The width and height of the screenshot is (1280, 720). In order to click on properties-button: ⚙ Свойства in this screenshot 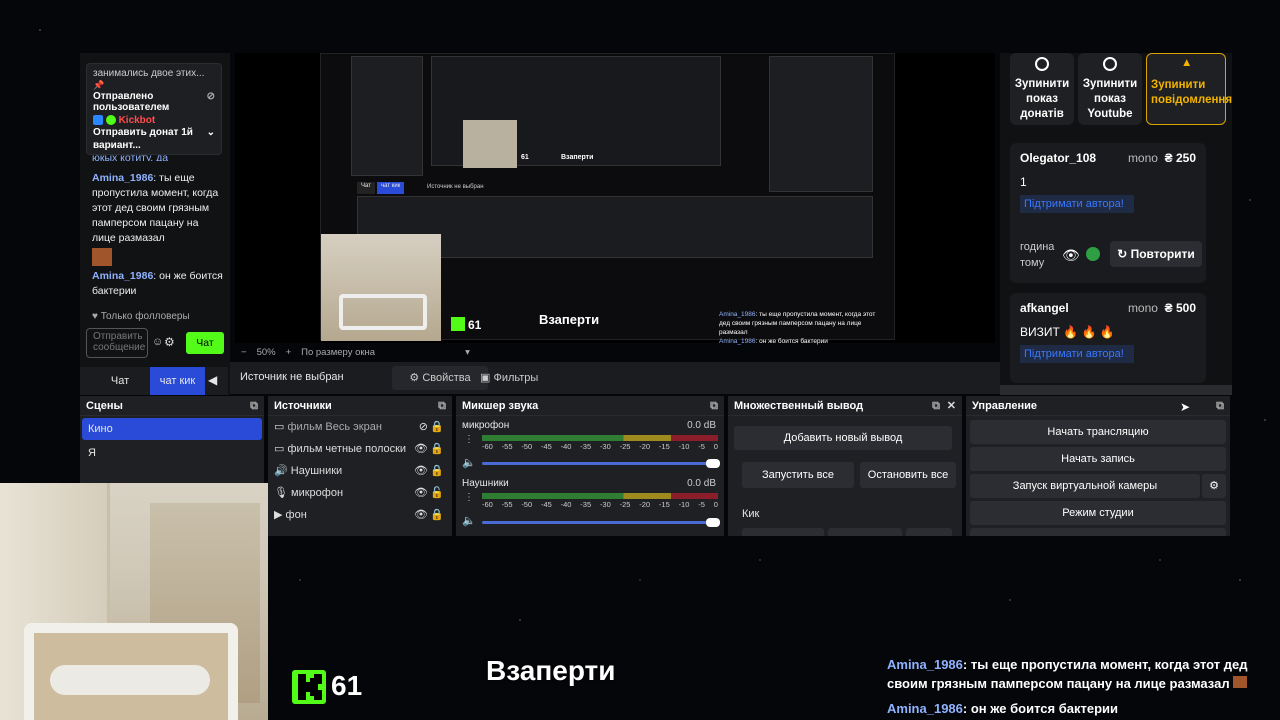, I will do `click(440, 378)`.